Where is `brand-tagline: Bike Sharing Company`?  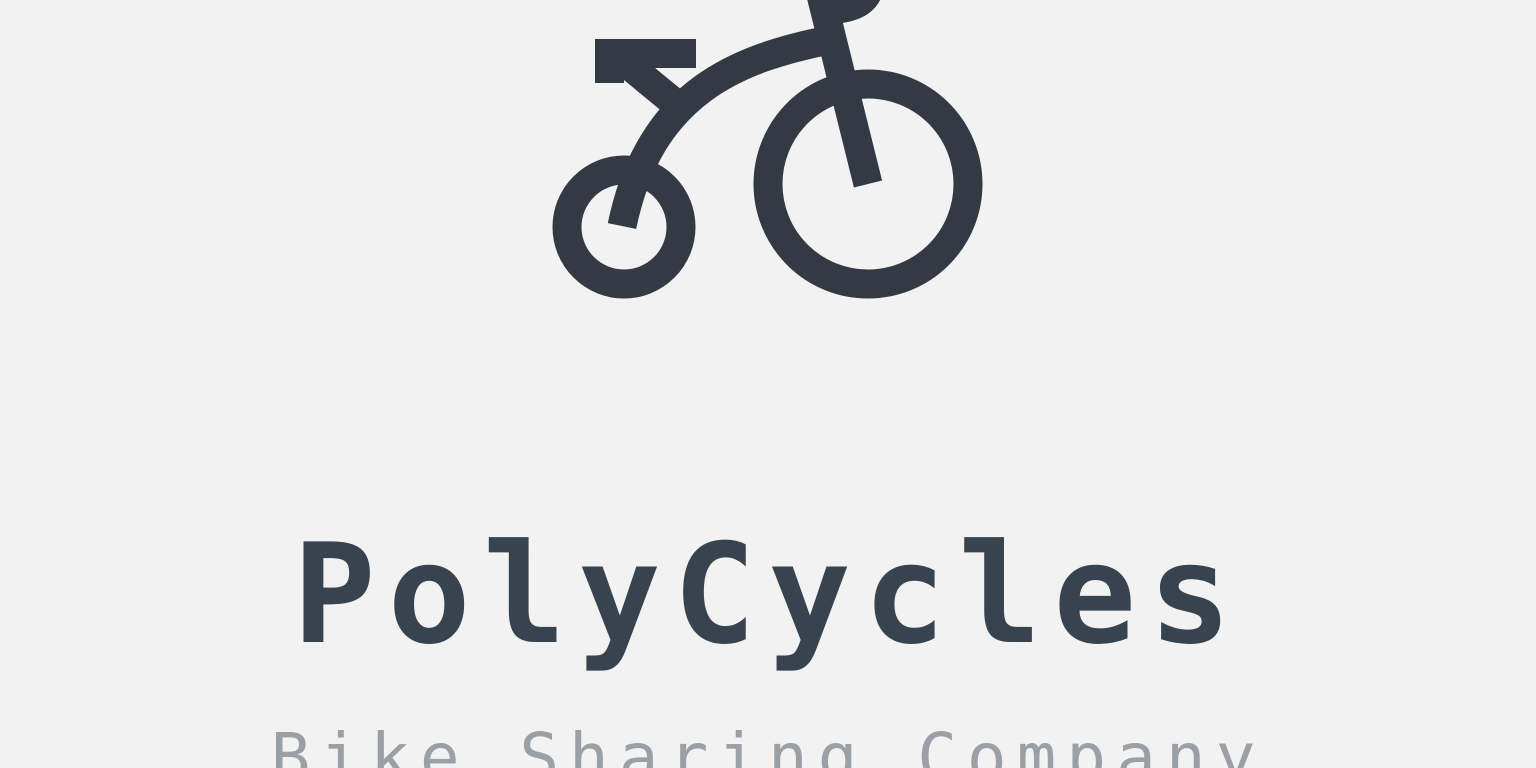 brand-tagline: Bike Sharing Company is located at coordinates (768, 743).